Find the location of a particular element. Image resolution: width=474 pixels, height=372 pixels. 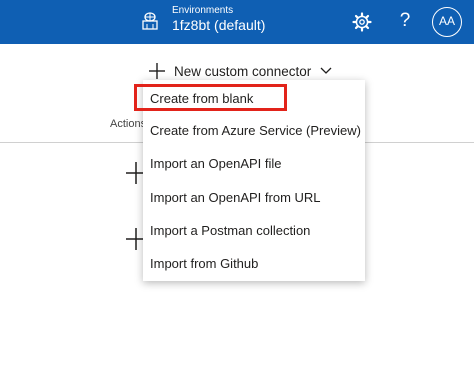

avatar: AA is located at coordinates (447, 22).